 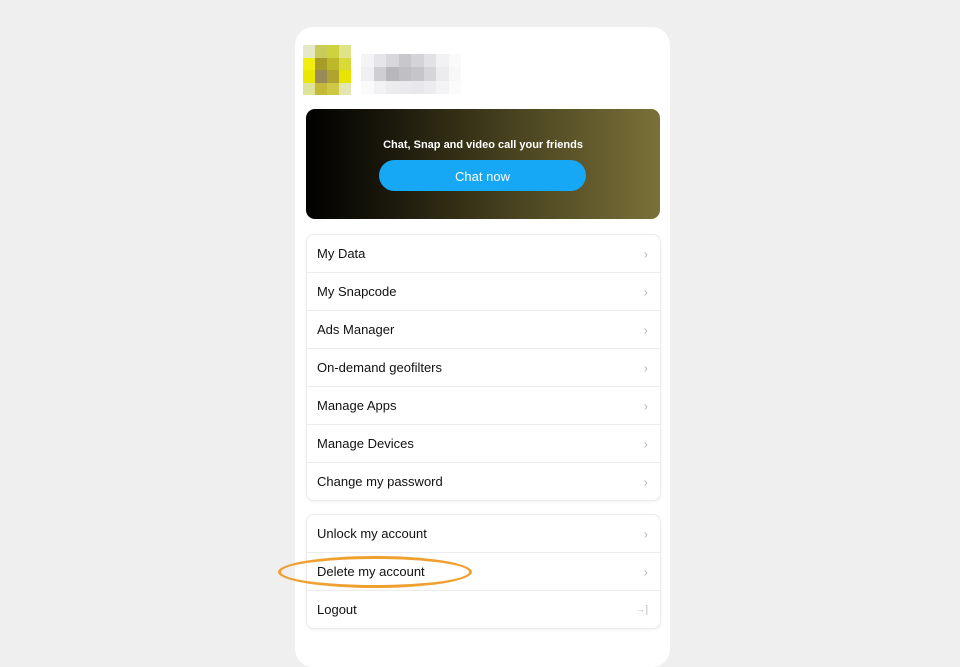 I want to click on menu-item-label: My Snapcode, so click(x=357, y=291).